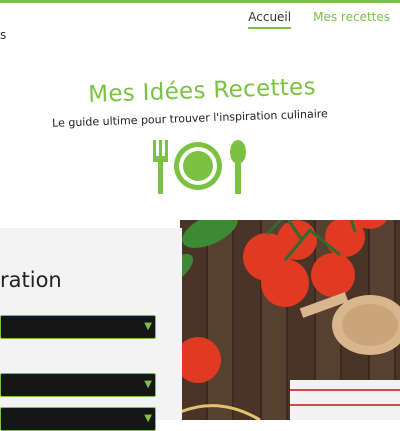 The width and height of the screenshot is (400, 431). Describe the element at coordinates (78, 385) in the screenshot. I see `filter-select-2: ▼` at that location.